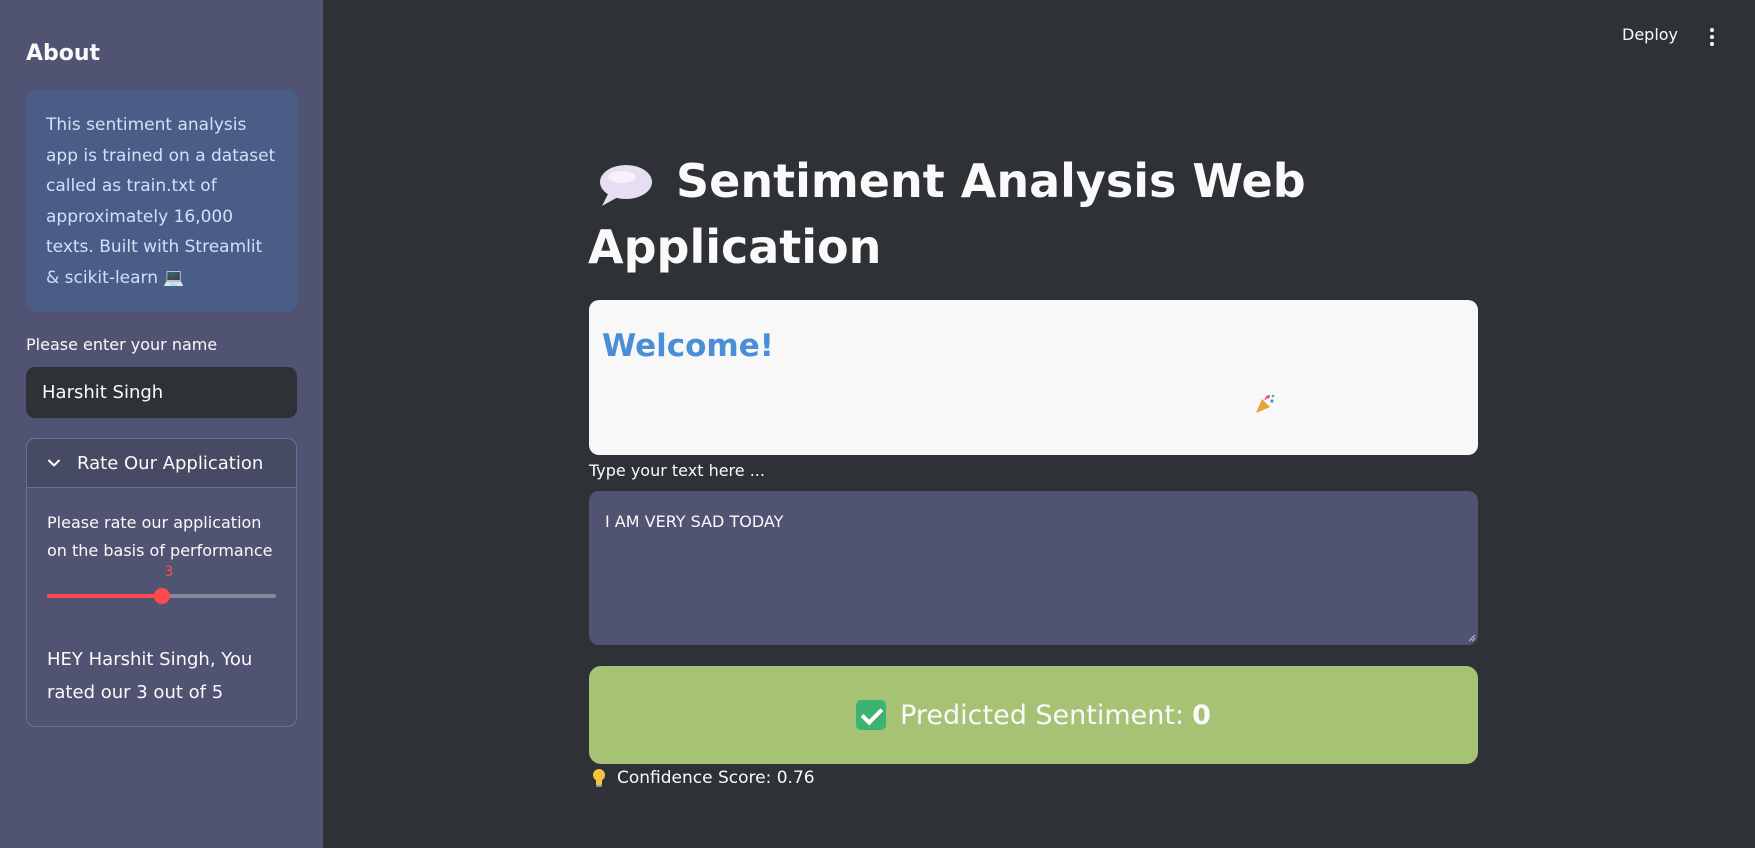  I want to click on welcome-text: Welcome!, so click(688, 346).